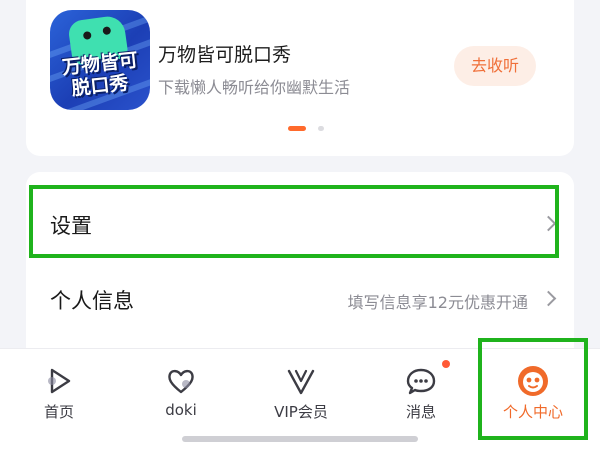 This screenshot has height=450, width=600. Describe the element at coordinates (297, 128) in the screenshot. I see `carousel-dot-active` at that location.